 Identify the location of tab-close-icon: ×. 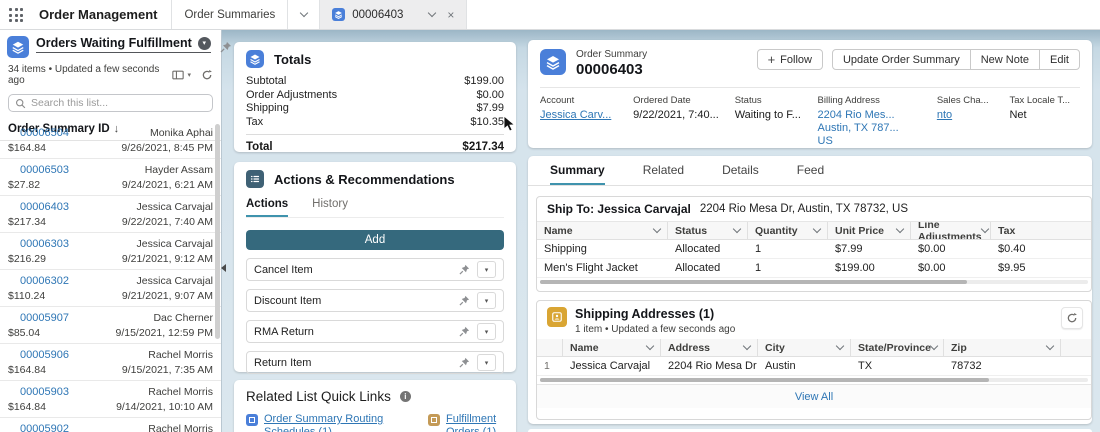
(450, 15).